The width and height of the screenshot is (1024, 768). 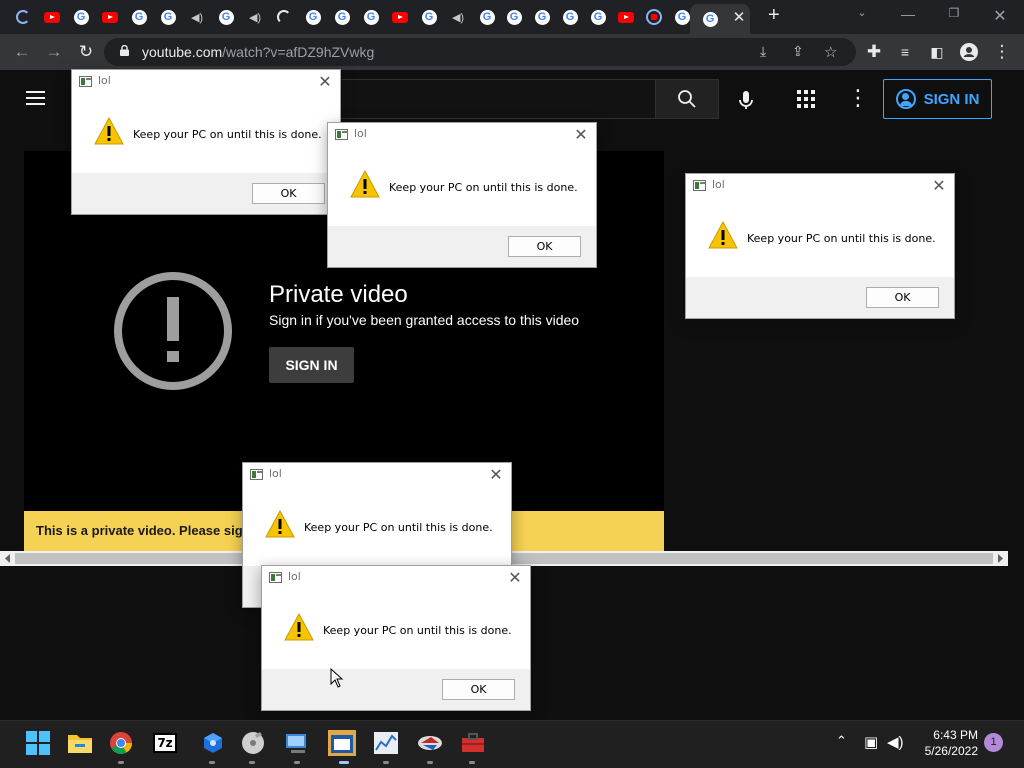 What do you see at coordinates (38, 743) in the screenshot?
I see `start-icon` at bounding box center [38, 743].